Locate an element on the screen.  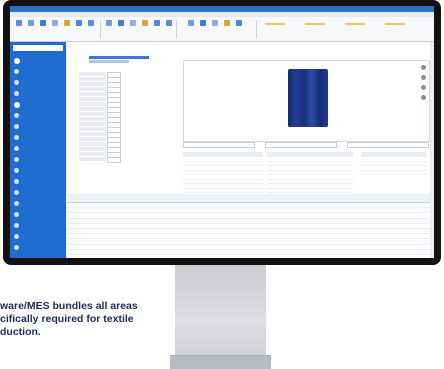
details-table is located at coordinates (394, 172).